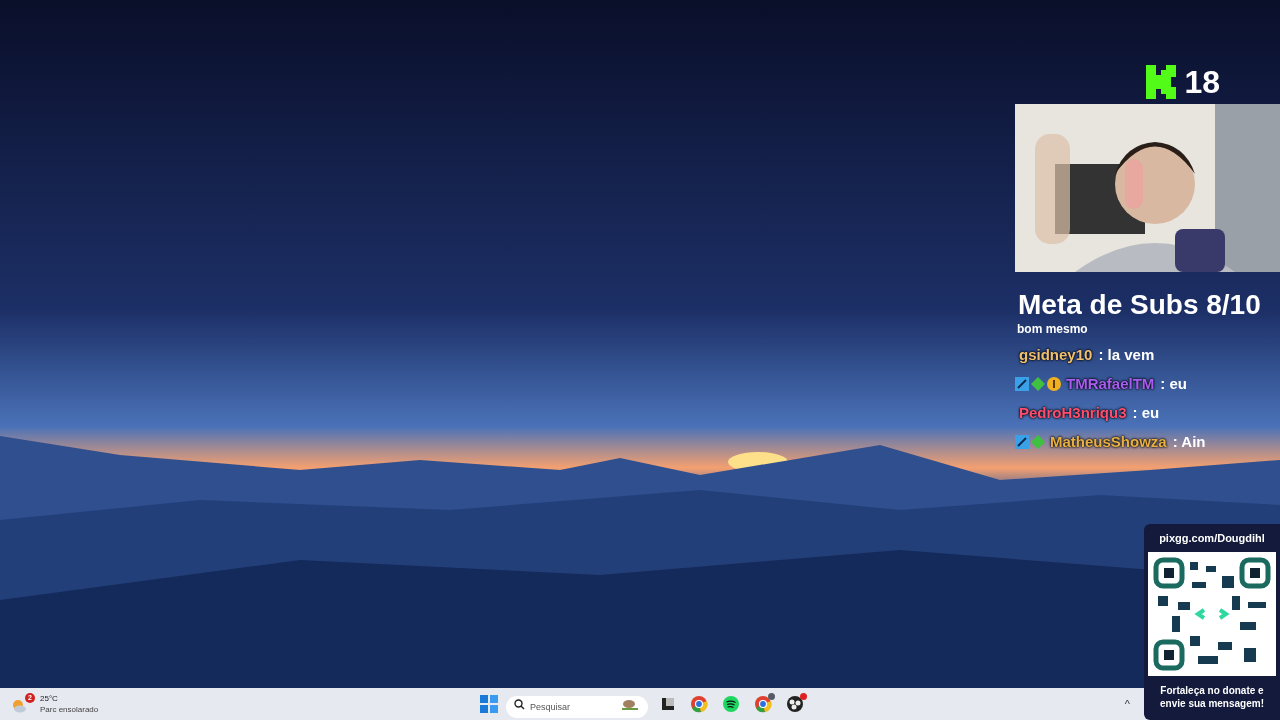 This screenshot has height=720, width=1280. Describe the element at coordinates (489, 704) in the screenshot. I see `start-icon` at that location.